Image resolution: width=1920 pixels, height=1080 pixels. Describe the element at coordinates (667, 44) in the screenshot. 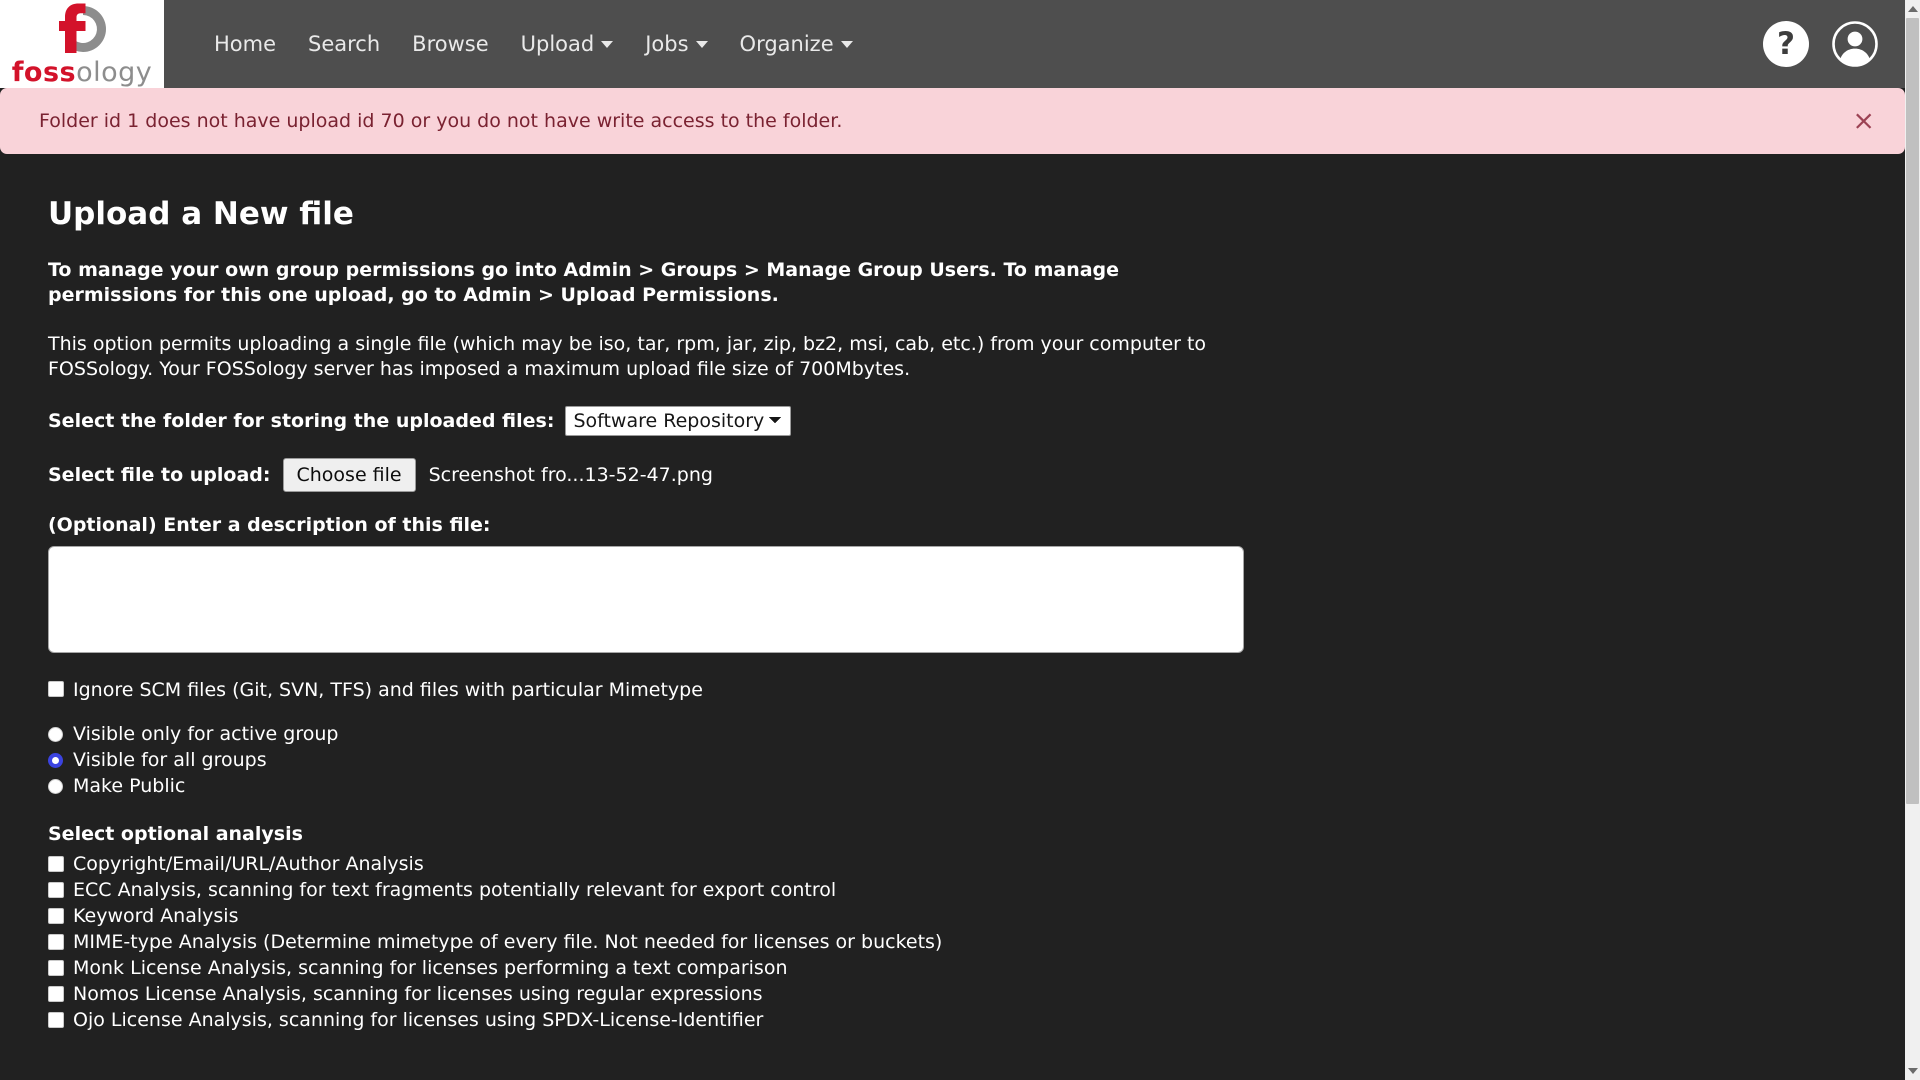

I see `nav-label: Jobs` at that location.